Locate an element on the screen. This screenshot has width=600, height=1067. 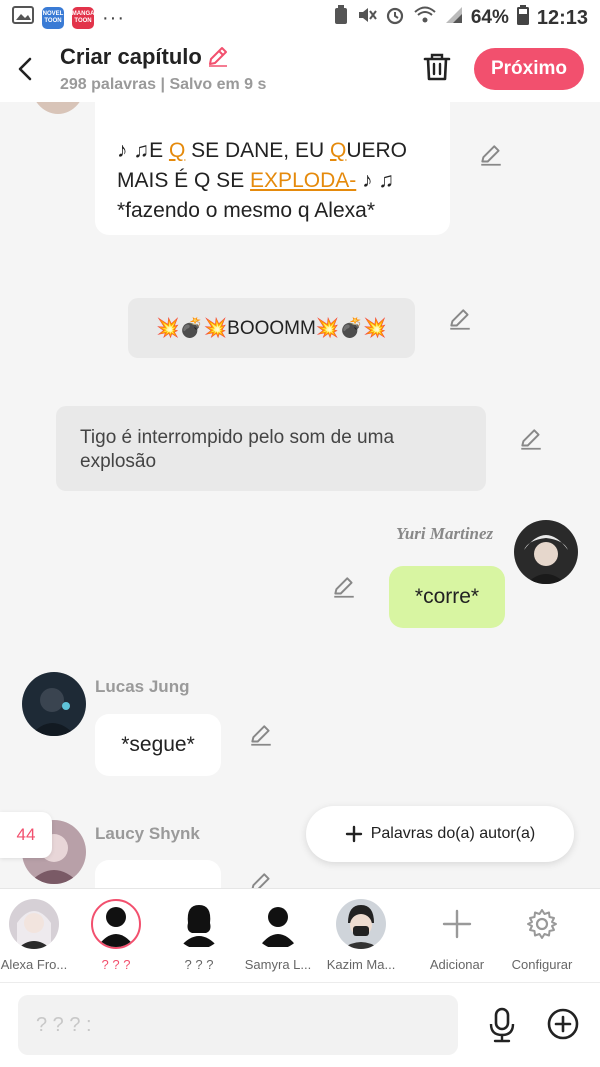
author-words-label: Palavras do(a) autor(a) is located at coordinates (453, 833).